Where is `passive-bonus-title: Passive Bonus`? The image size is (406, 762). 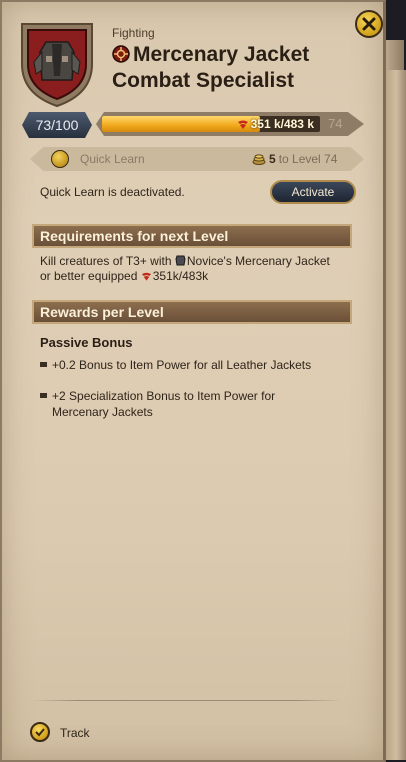 passive-bonus-title: Passive Bonus is located at coordinates (86, 342).